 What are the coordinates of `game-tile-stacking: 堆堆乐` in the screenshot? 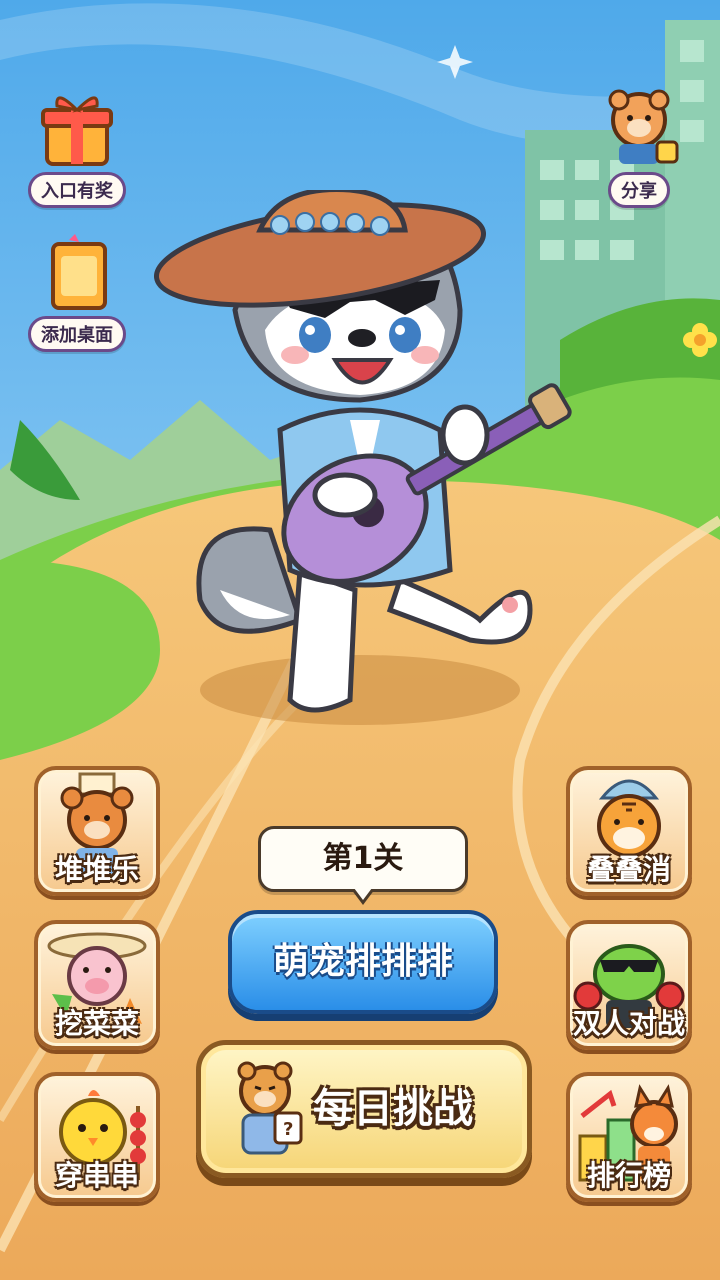 It's located at (97, 831).